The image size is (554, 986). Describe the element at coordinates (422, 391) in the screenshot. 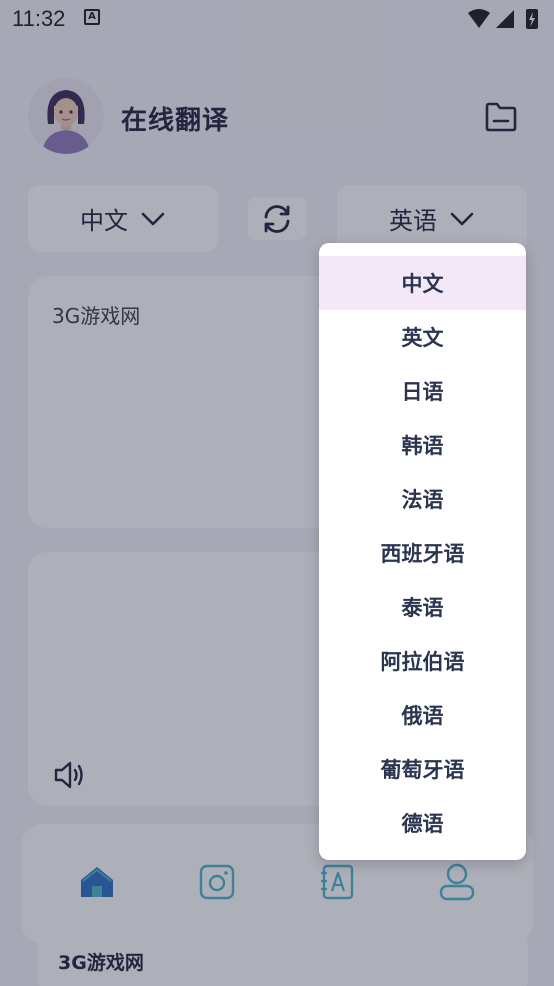

I see `dropdown-option-japanese: 日语` at that location.